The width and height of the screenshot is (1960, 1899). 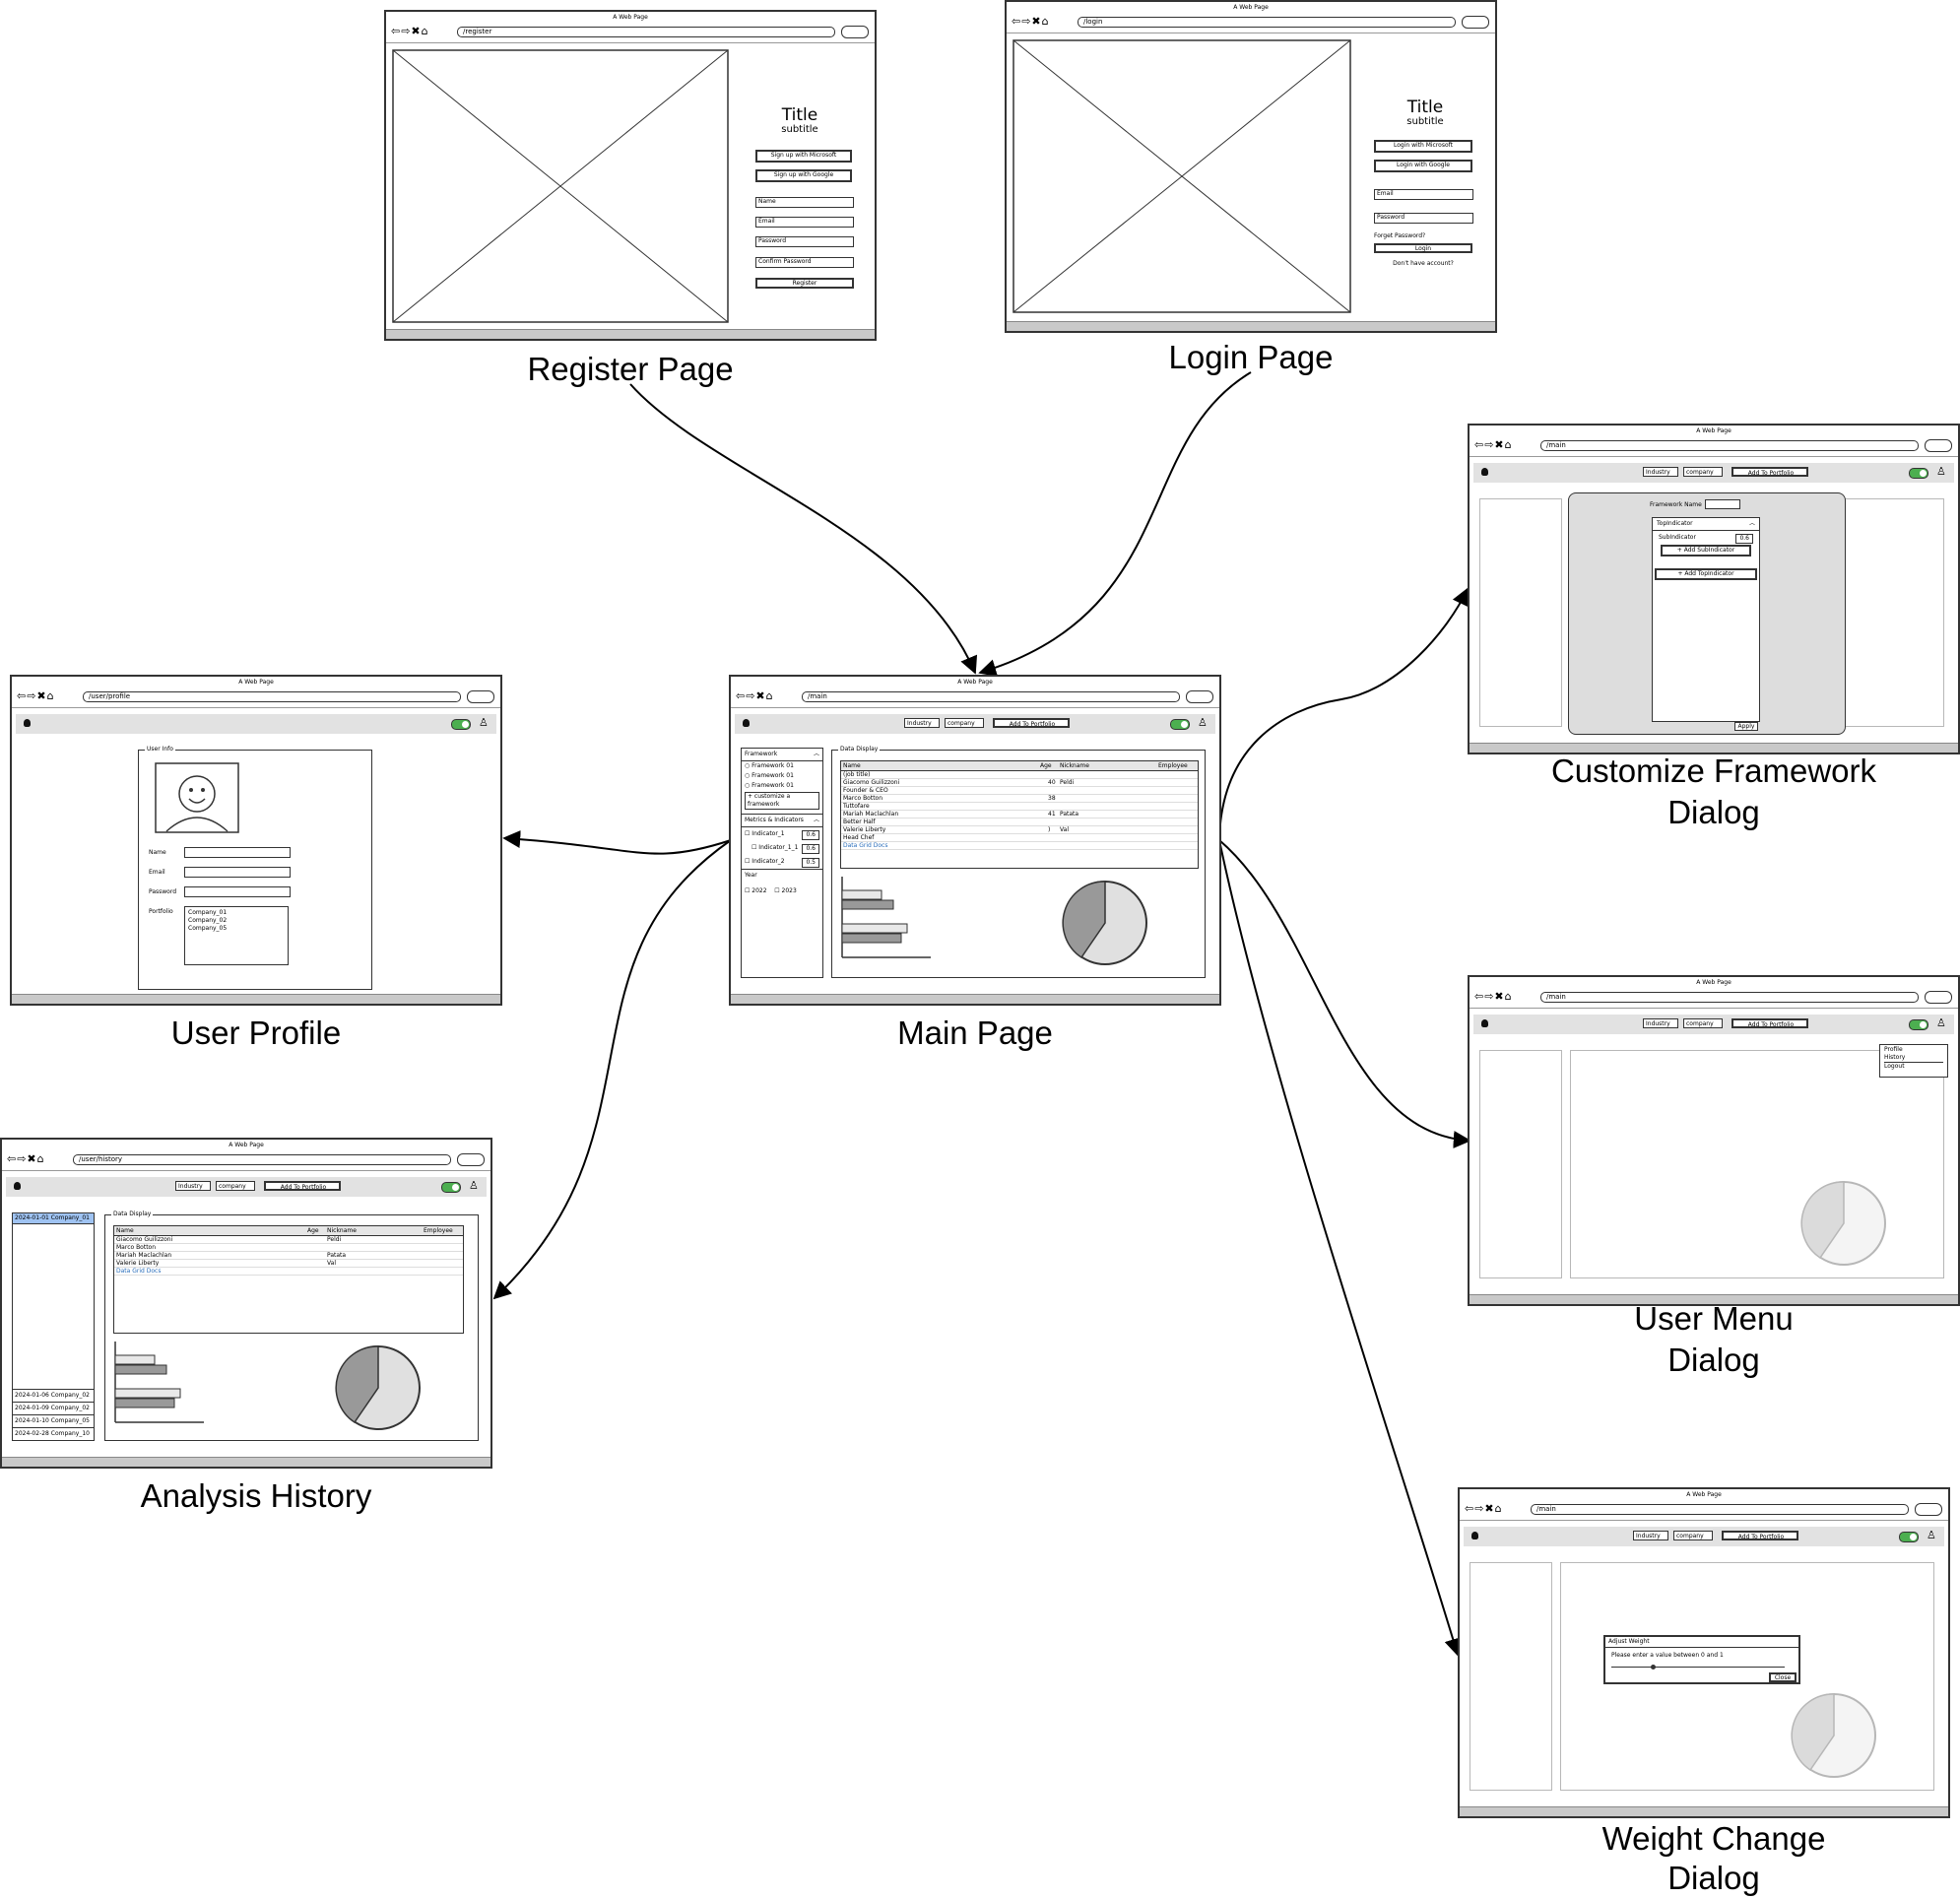 What do you see at coordinates (804, 262) in the screenshot?
I see `confirm-password-field: Confirm Password` at bounding box center [804, 262].